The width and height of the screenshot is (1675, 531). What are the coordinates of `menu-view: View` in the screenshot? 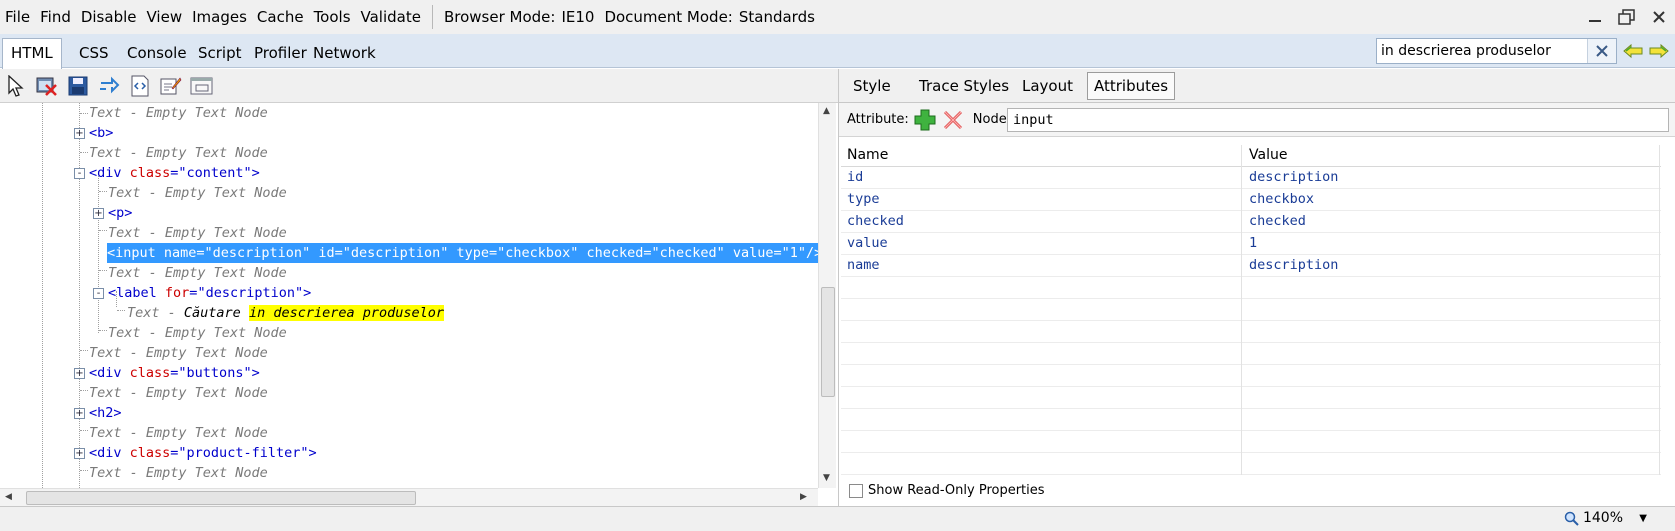 It's located at (165, 17).